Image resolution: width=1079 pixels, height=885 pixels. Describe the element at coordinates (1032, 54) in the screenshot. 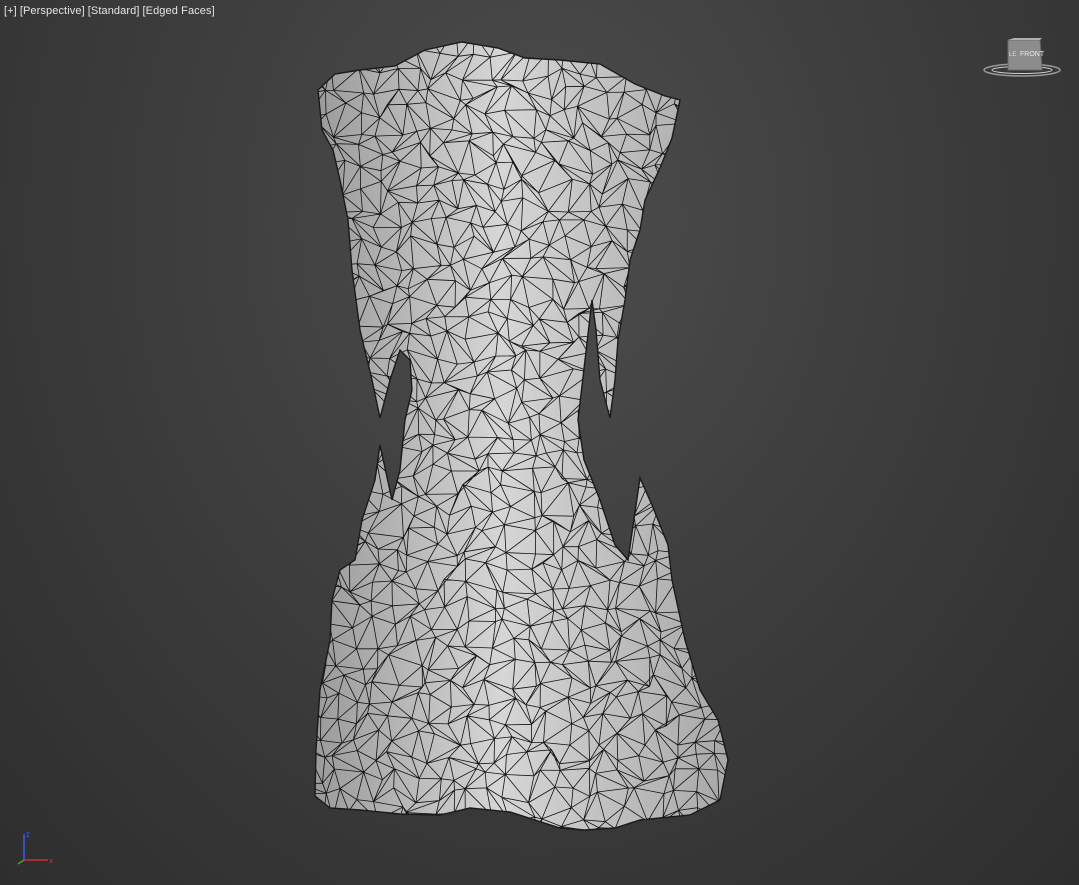

I see `viewcube-front-label: FRONT` at that location.